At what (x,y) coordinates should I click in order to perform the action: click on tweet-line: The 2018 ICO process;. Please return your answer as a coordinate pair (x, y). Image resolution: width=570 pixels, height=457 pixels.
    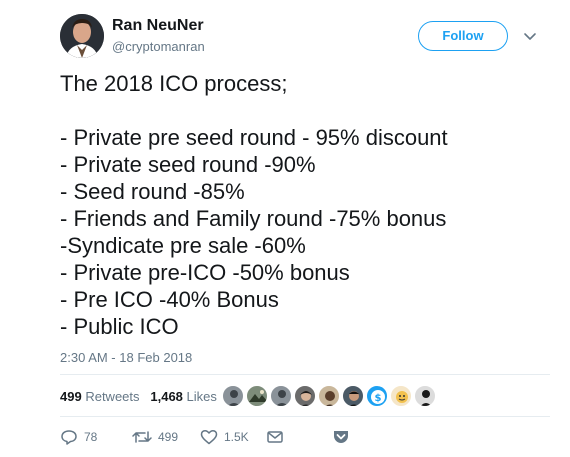
    Looking at the image, I should click on (174, 83).